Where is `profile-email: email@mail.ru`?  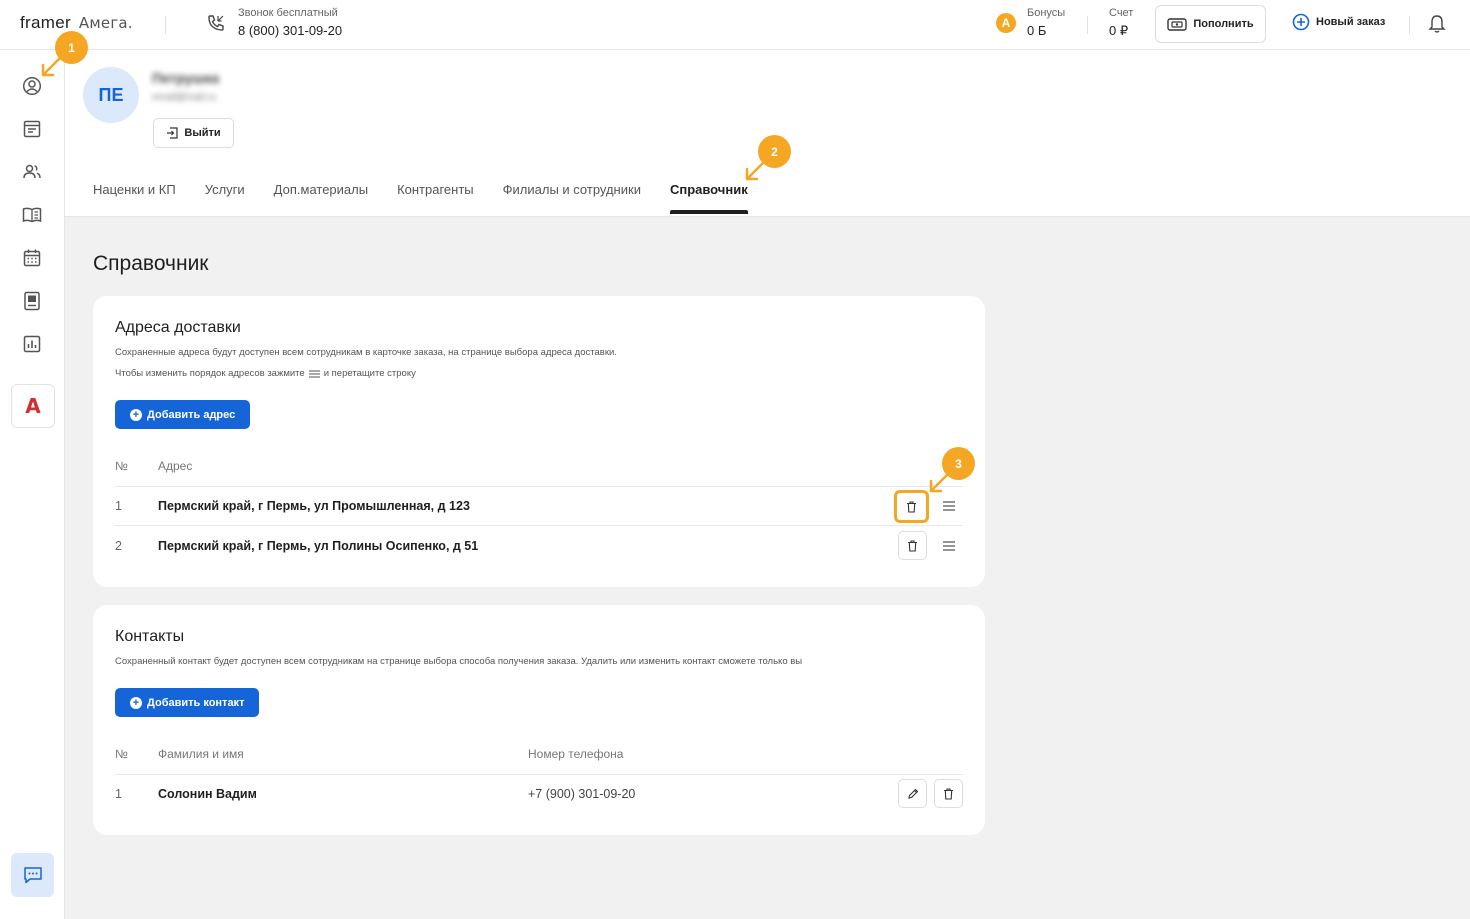
profile-email: email@mail.ru is located at coordinates (184, 97).